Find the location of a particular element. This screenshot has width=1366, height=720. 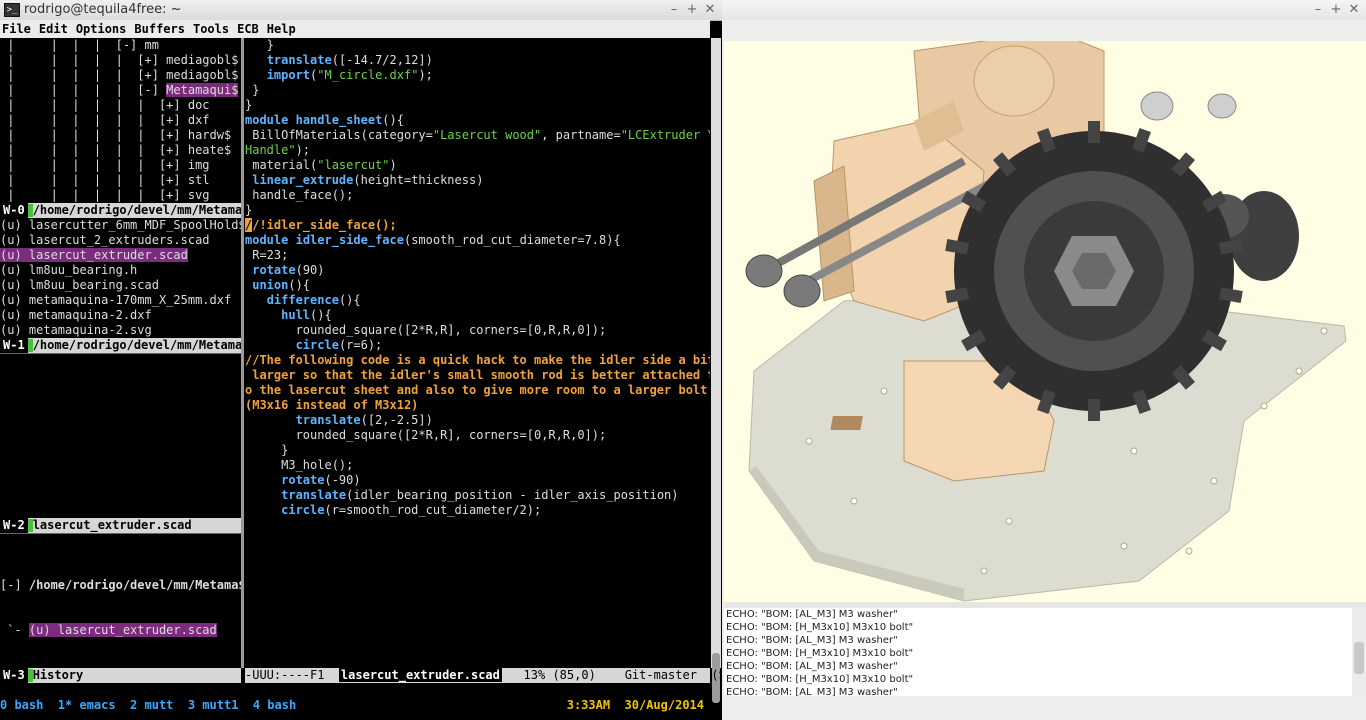

source-file-item: (u) lasercutter_6mm_MDF_SpoolHold$ is located at coordinates (120, 225).